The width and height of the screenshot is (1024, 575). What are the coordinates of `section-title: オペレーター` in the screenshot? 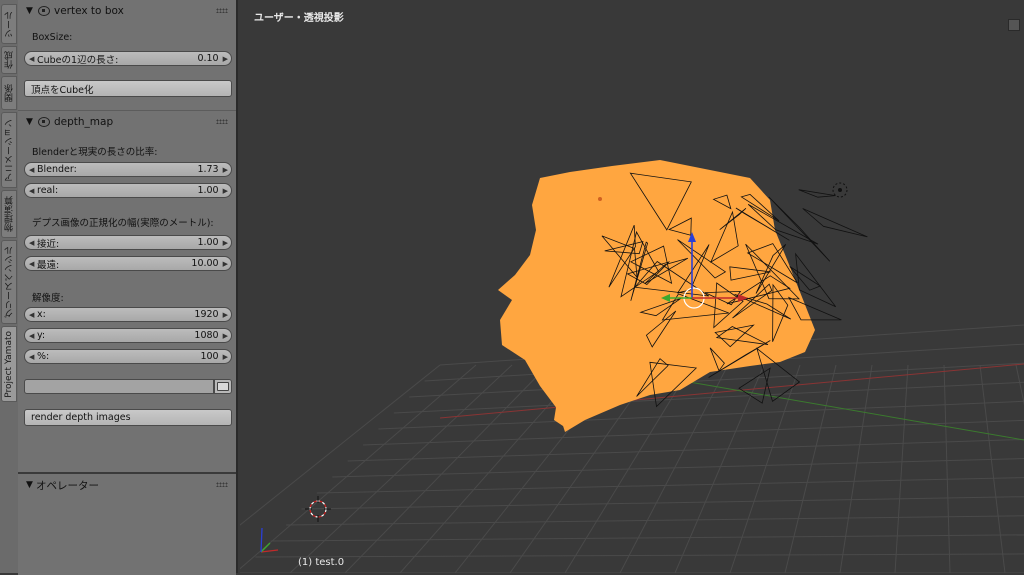 It's located at (67, 485).